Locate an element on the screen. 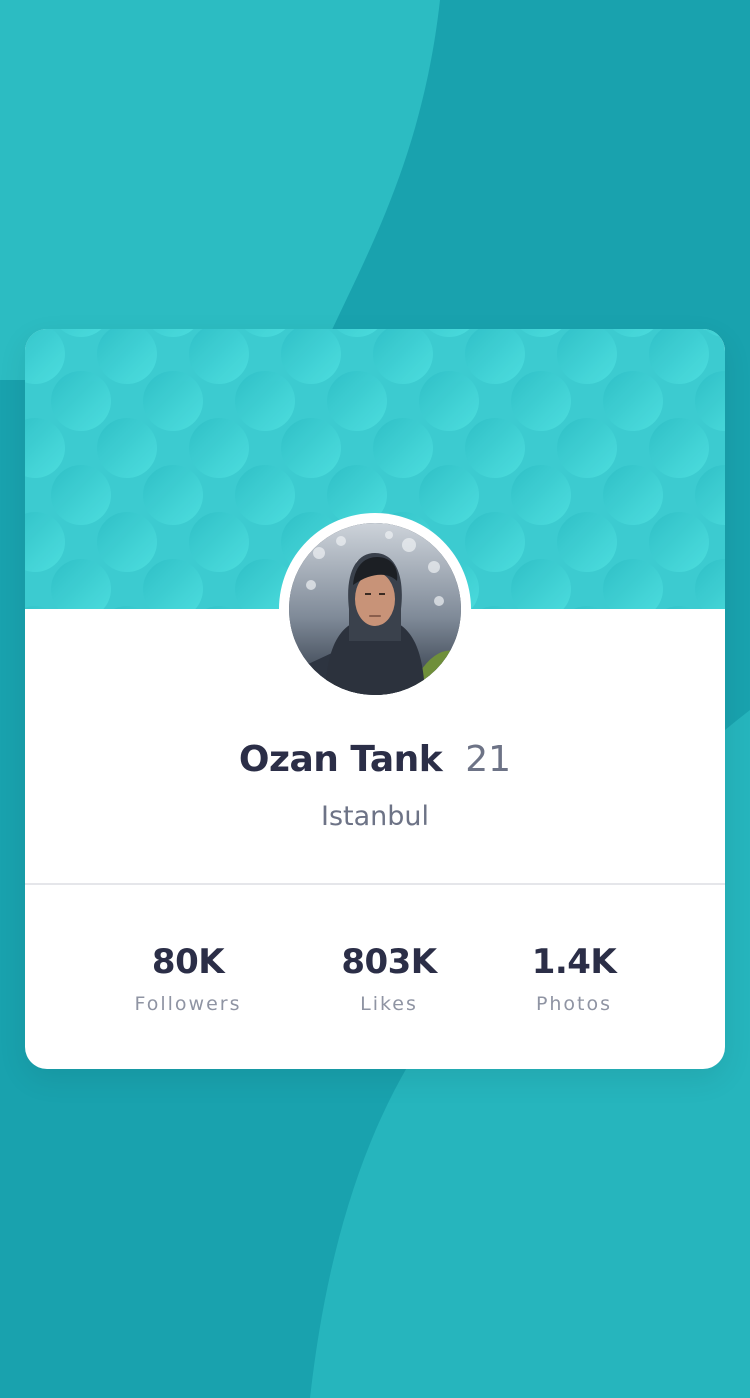 Image resolution: width=750 pixels, height=1398 pixels. avatar is located at coordinates (375, 609).